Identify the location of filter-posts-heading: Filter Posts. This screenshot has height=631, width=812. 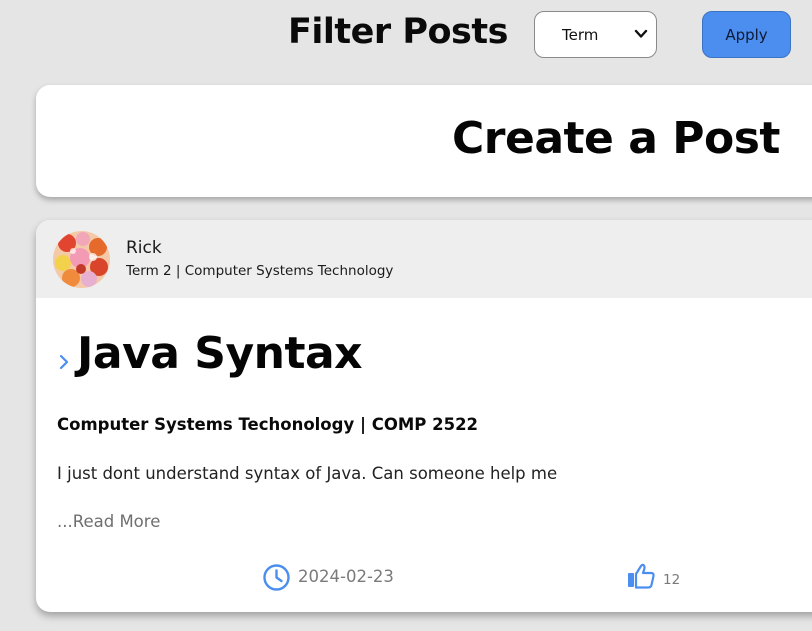
(398, 32).